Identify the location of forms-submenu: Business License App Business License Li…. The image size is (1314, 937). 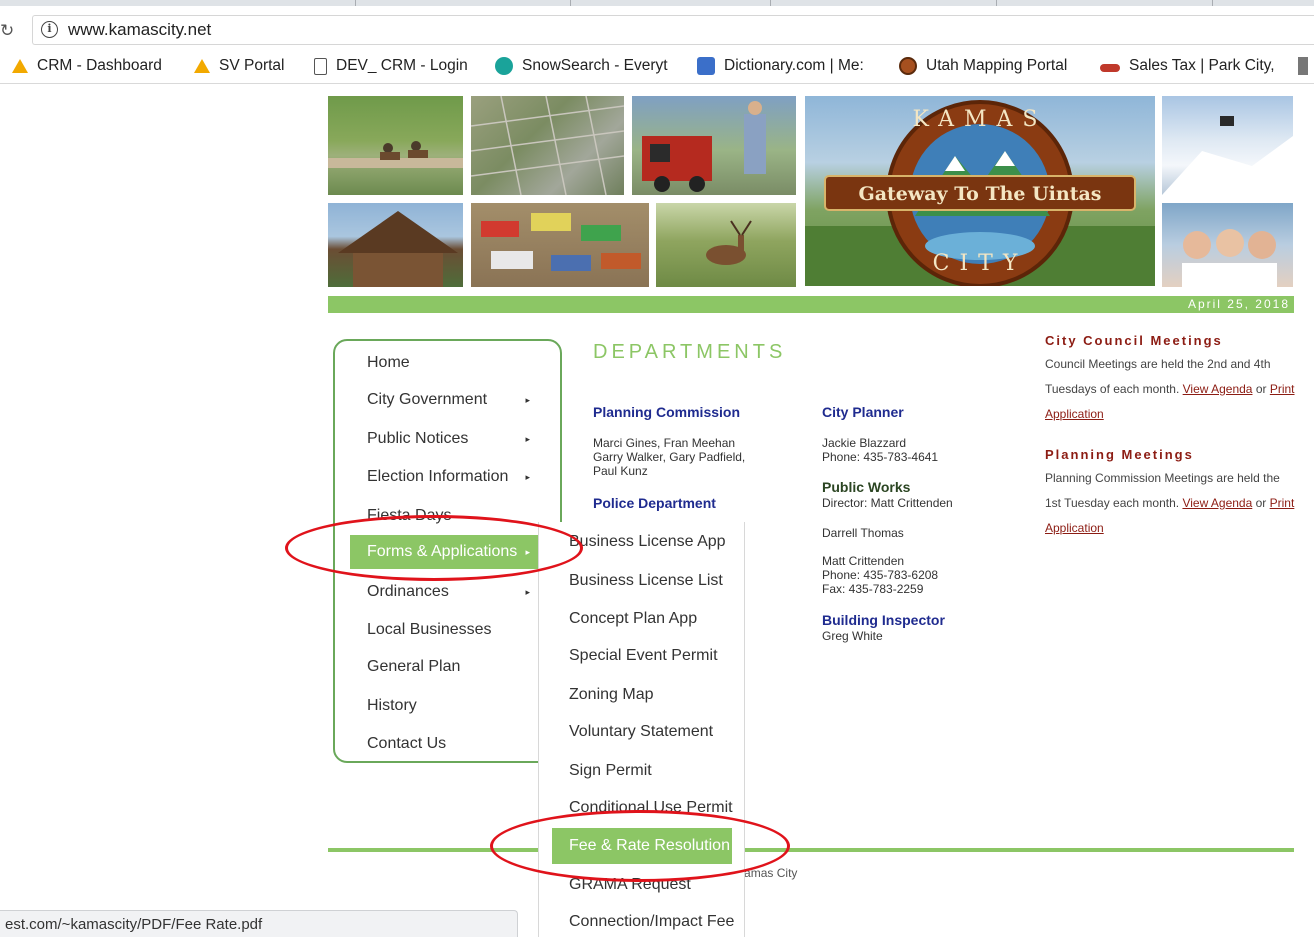
(641, 729).